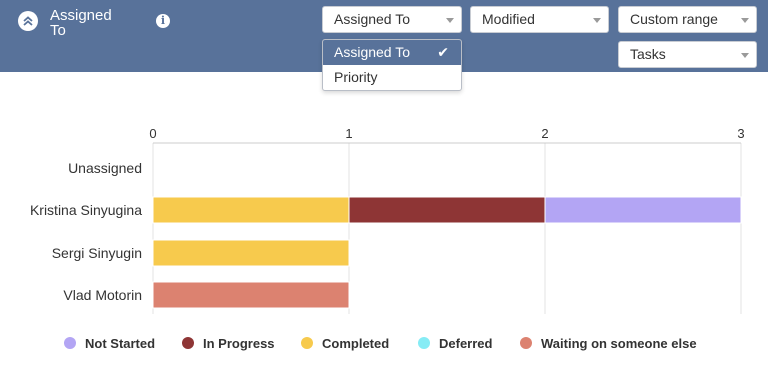 This screenshot has width=768, height=365. I want to click on bar-segment-in-progress, so click(447, 210).